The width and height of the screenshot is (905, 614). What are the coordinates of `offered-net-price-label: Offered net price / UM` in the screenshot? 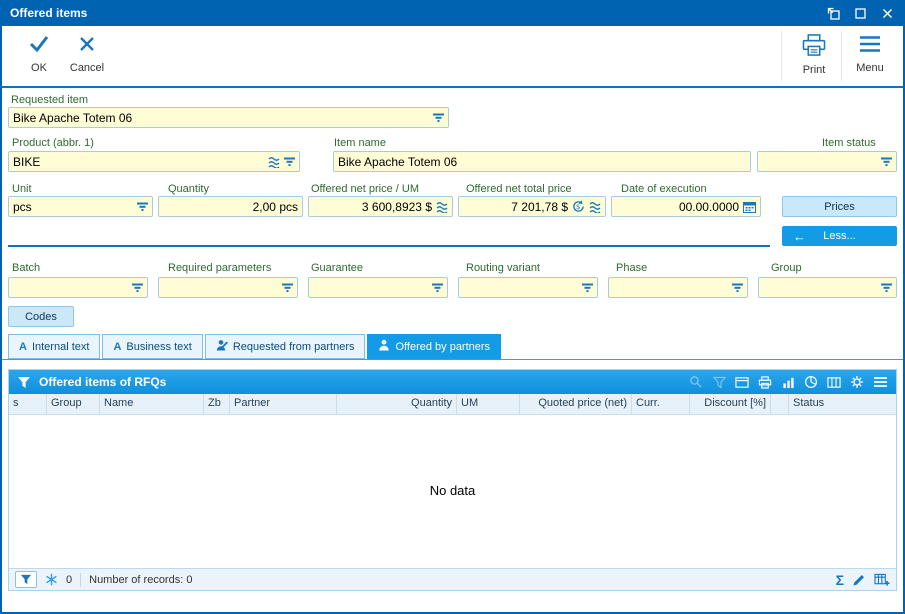 It's located at (365, 189).